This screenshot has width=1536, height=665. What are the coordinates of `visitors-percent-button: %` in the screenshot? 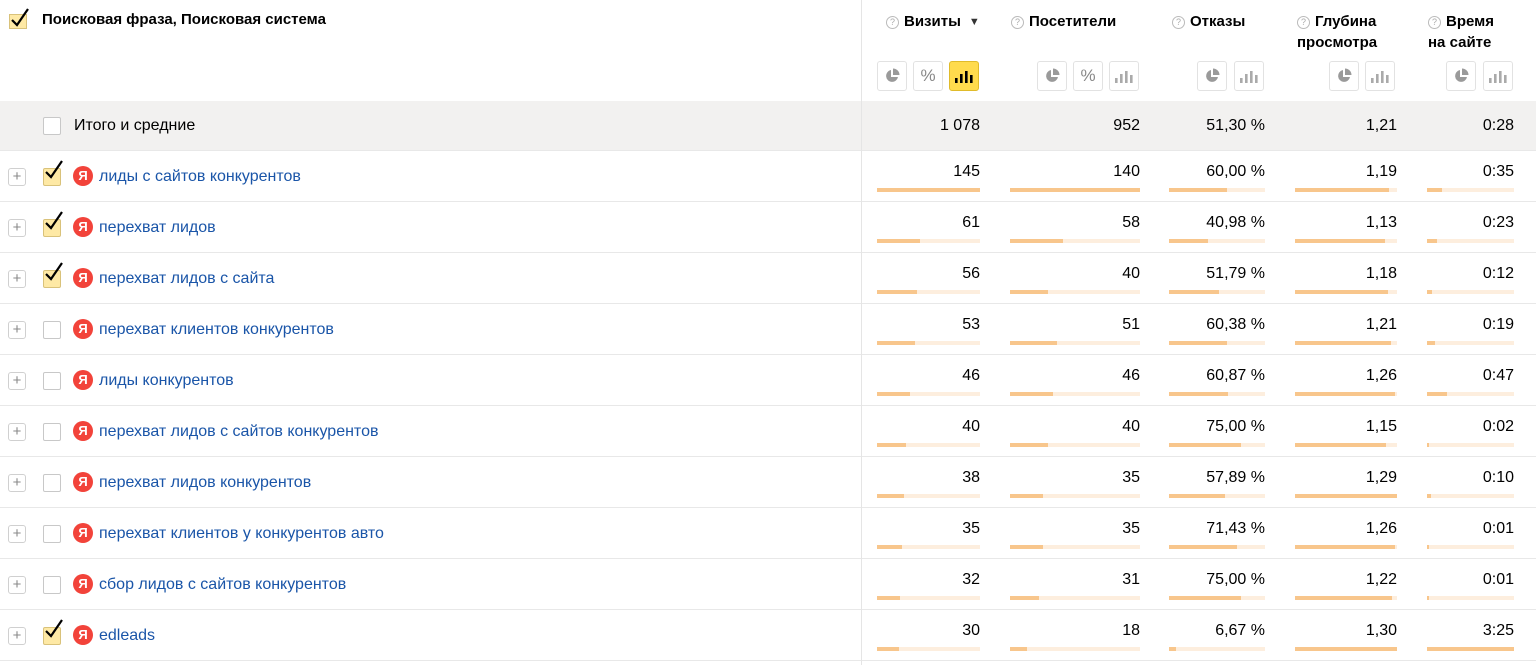 It's located at (1088, 76).